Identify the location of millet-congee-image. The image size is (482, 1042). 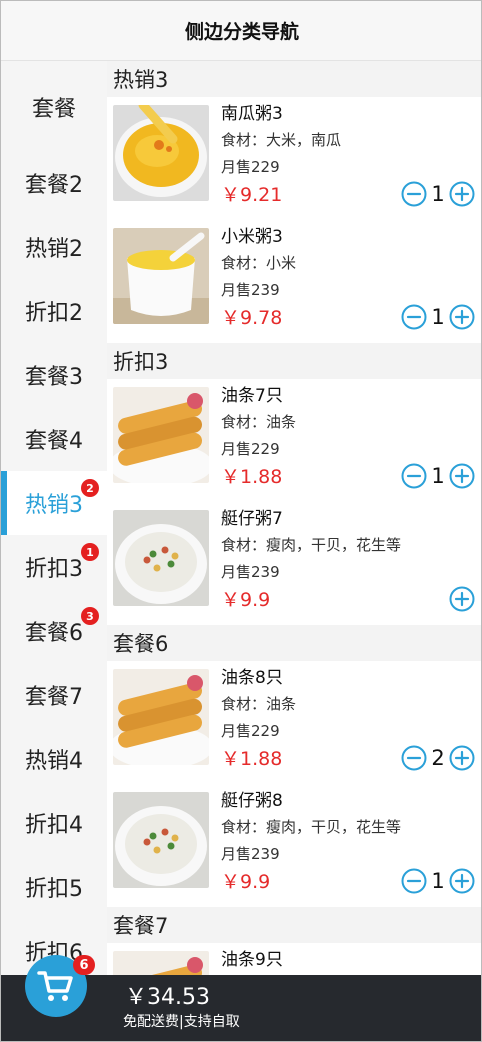
(161, 276).